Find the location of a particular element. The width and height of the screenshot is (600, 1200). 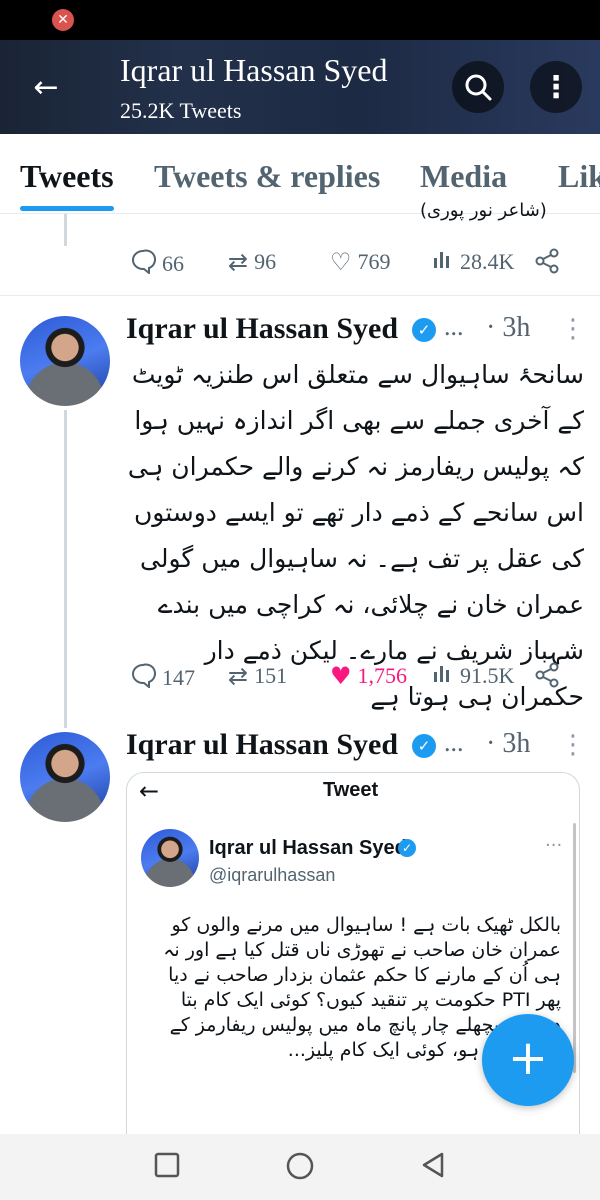

retweet-count: 151 is located at coordinates (271, 675).